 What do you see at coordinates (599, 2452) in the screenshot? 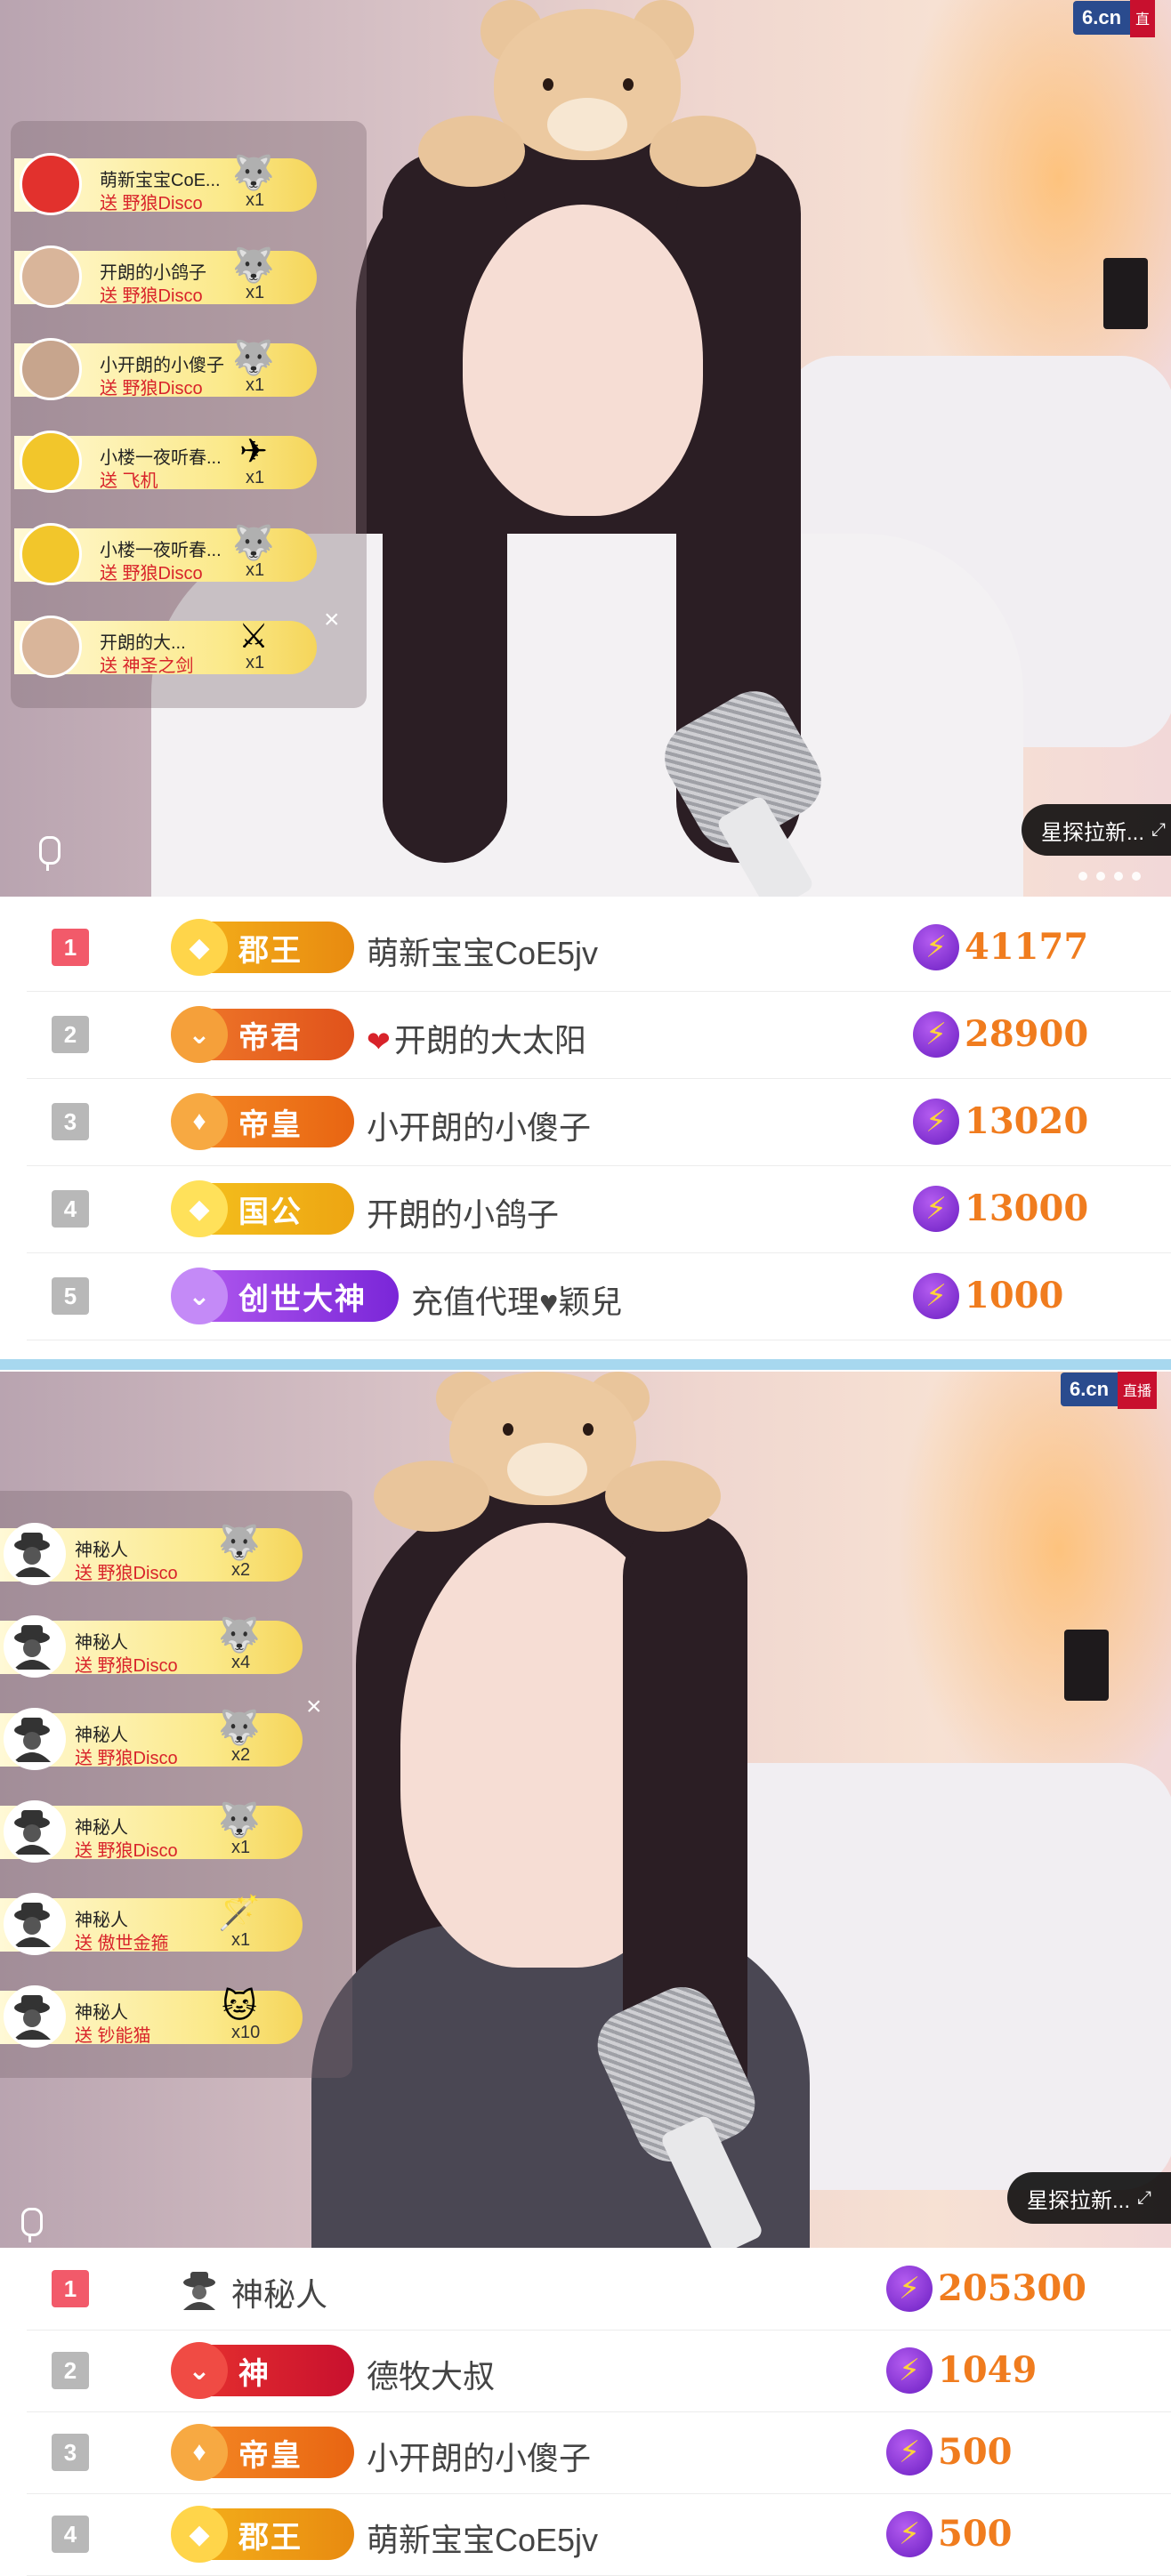
I see `ranking-row: 3 ♦ 帝皇 小开朗的小傻子 ⚡ 500` at bounding box center [599, 2452].